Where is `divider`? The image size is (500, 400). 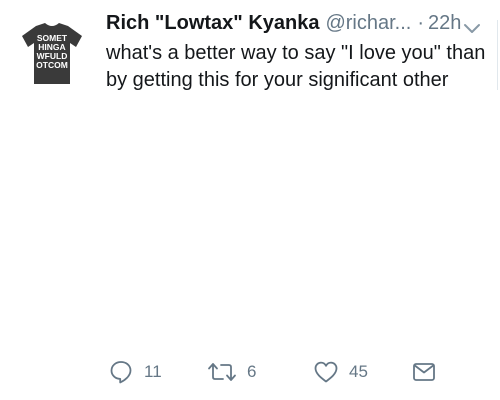 divider is located at coordinates (497, 55).